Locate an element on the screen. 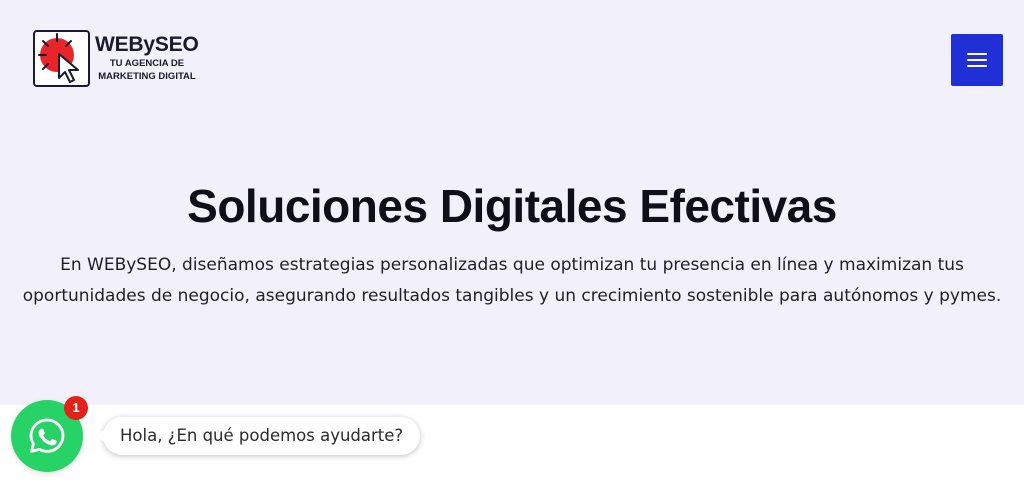 The image size is (1024, 488). whatsapp-icon is located at coordinates (47, 435).